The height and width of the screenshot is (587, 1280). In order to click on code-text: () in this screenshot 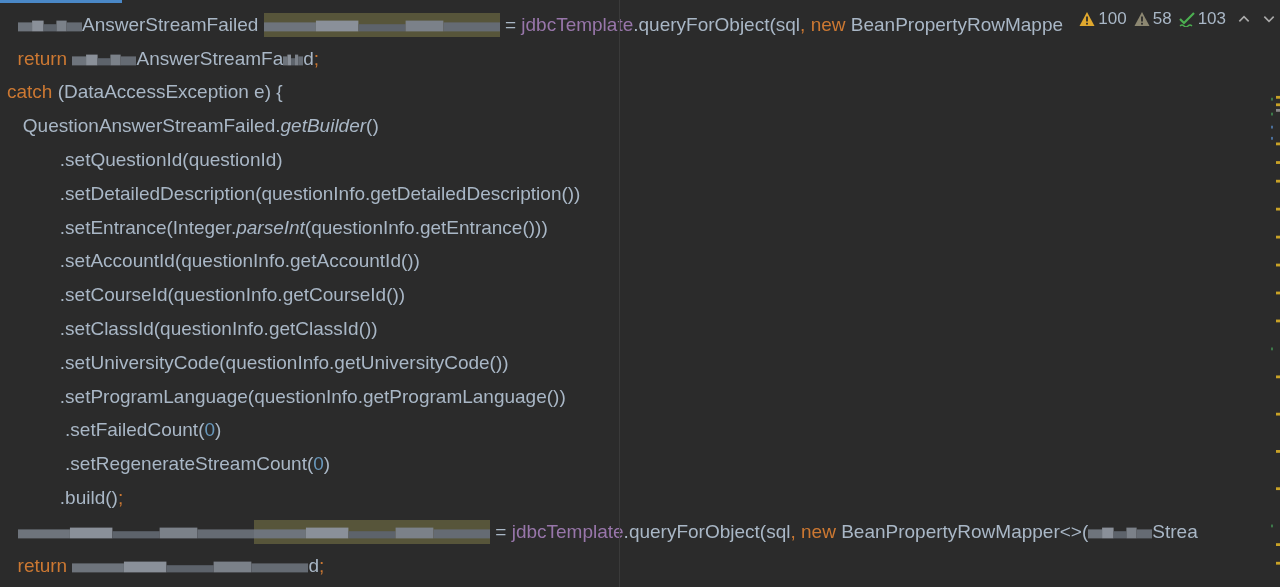, I will do `click(372, 126)`.